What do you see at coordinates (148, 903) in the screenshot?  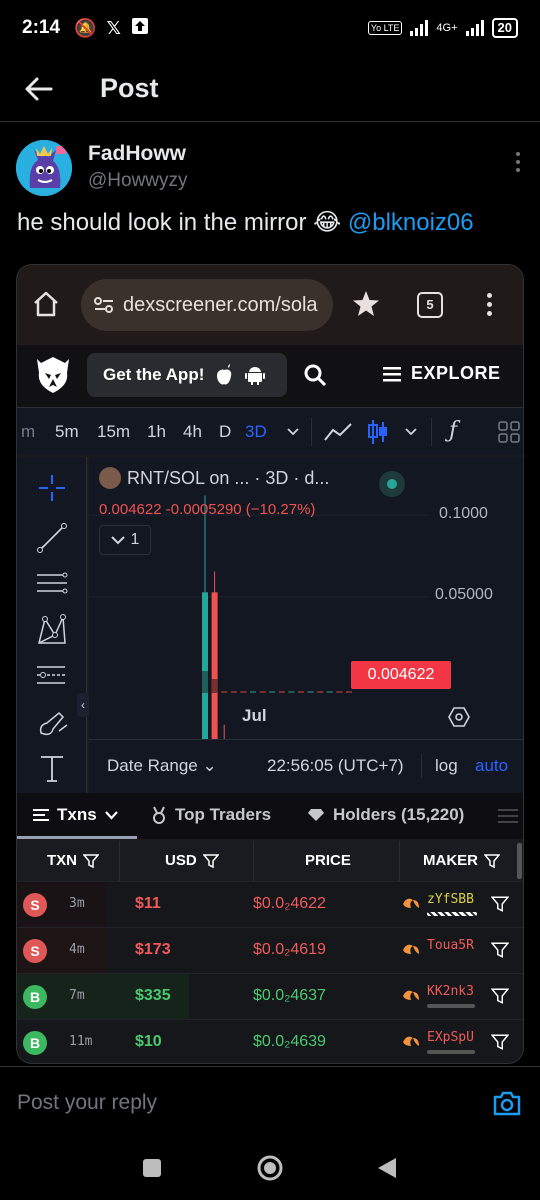 I see `txn-usd: $11` at bounding box center [148, 903].